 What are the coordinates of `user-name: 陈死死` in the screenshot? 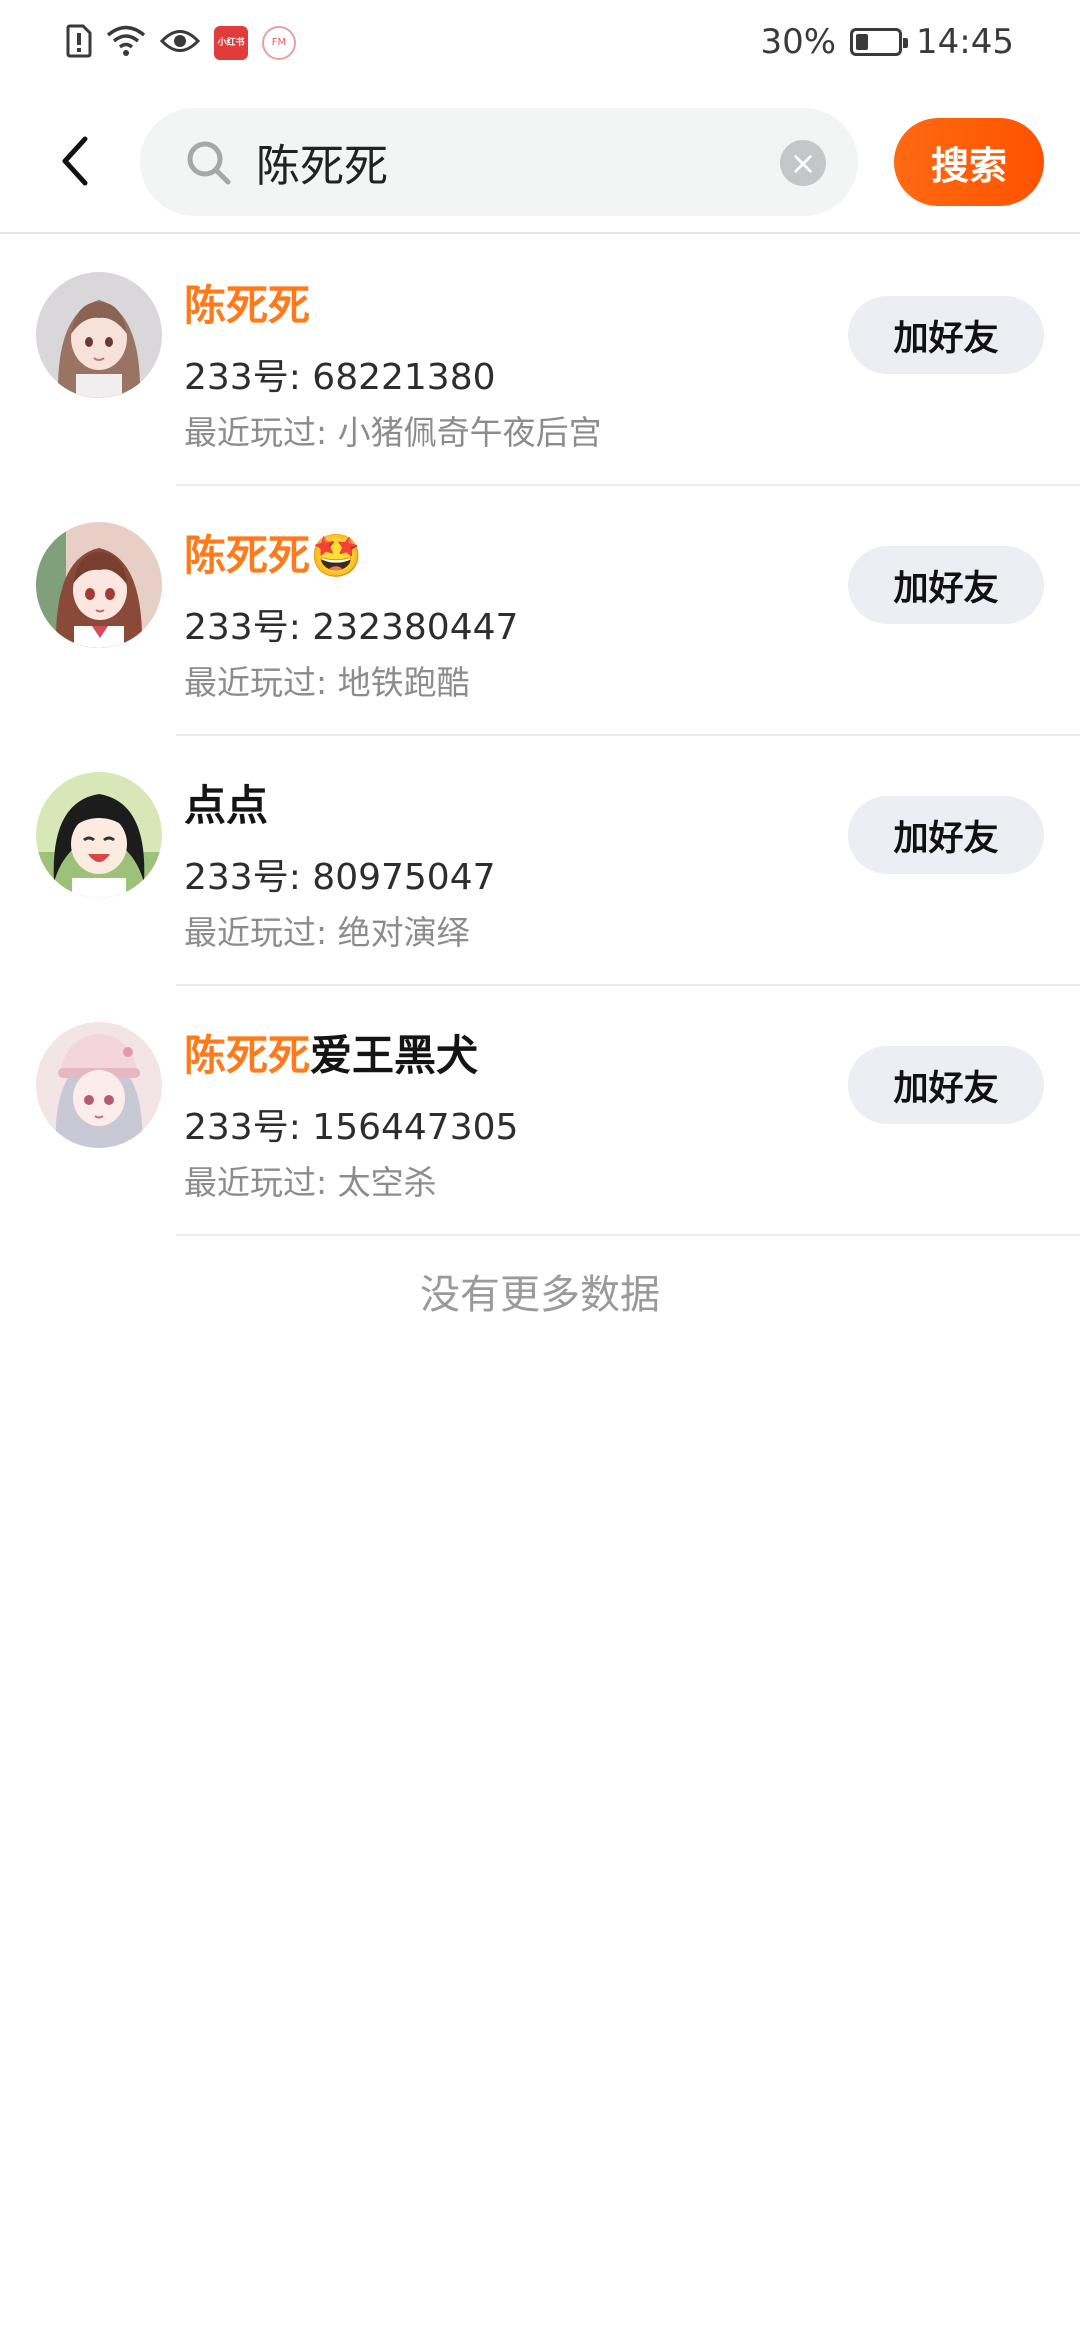 It's located at (247, 302).